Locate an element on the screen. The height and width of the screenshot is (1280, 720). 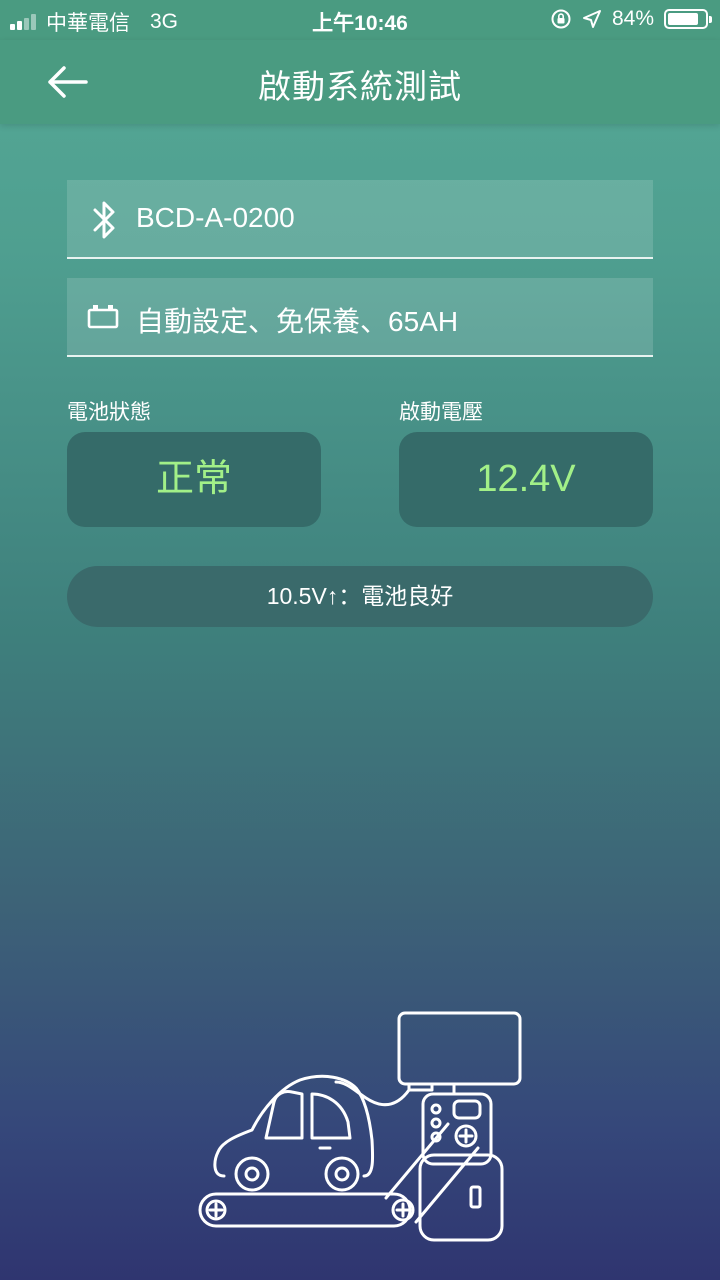
voltage-hint: 10.5V↑：電池良好 is located at coordinates (360, 596).